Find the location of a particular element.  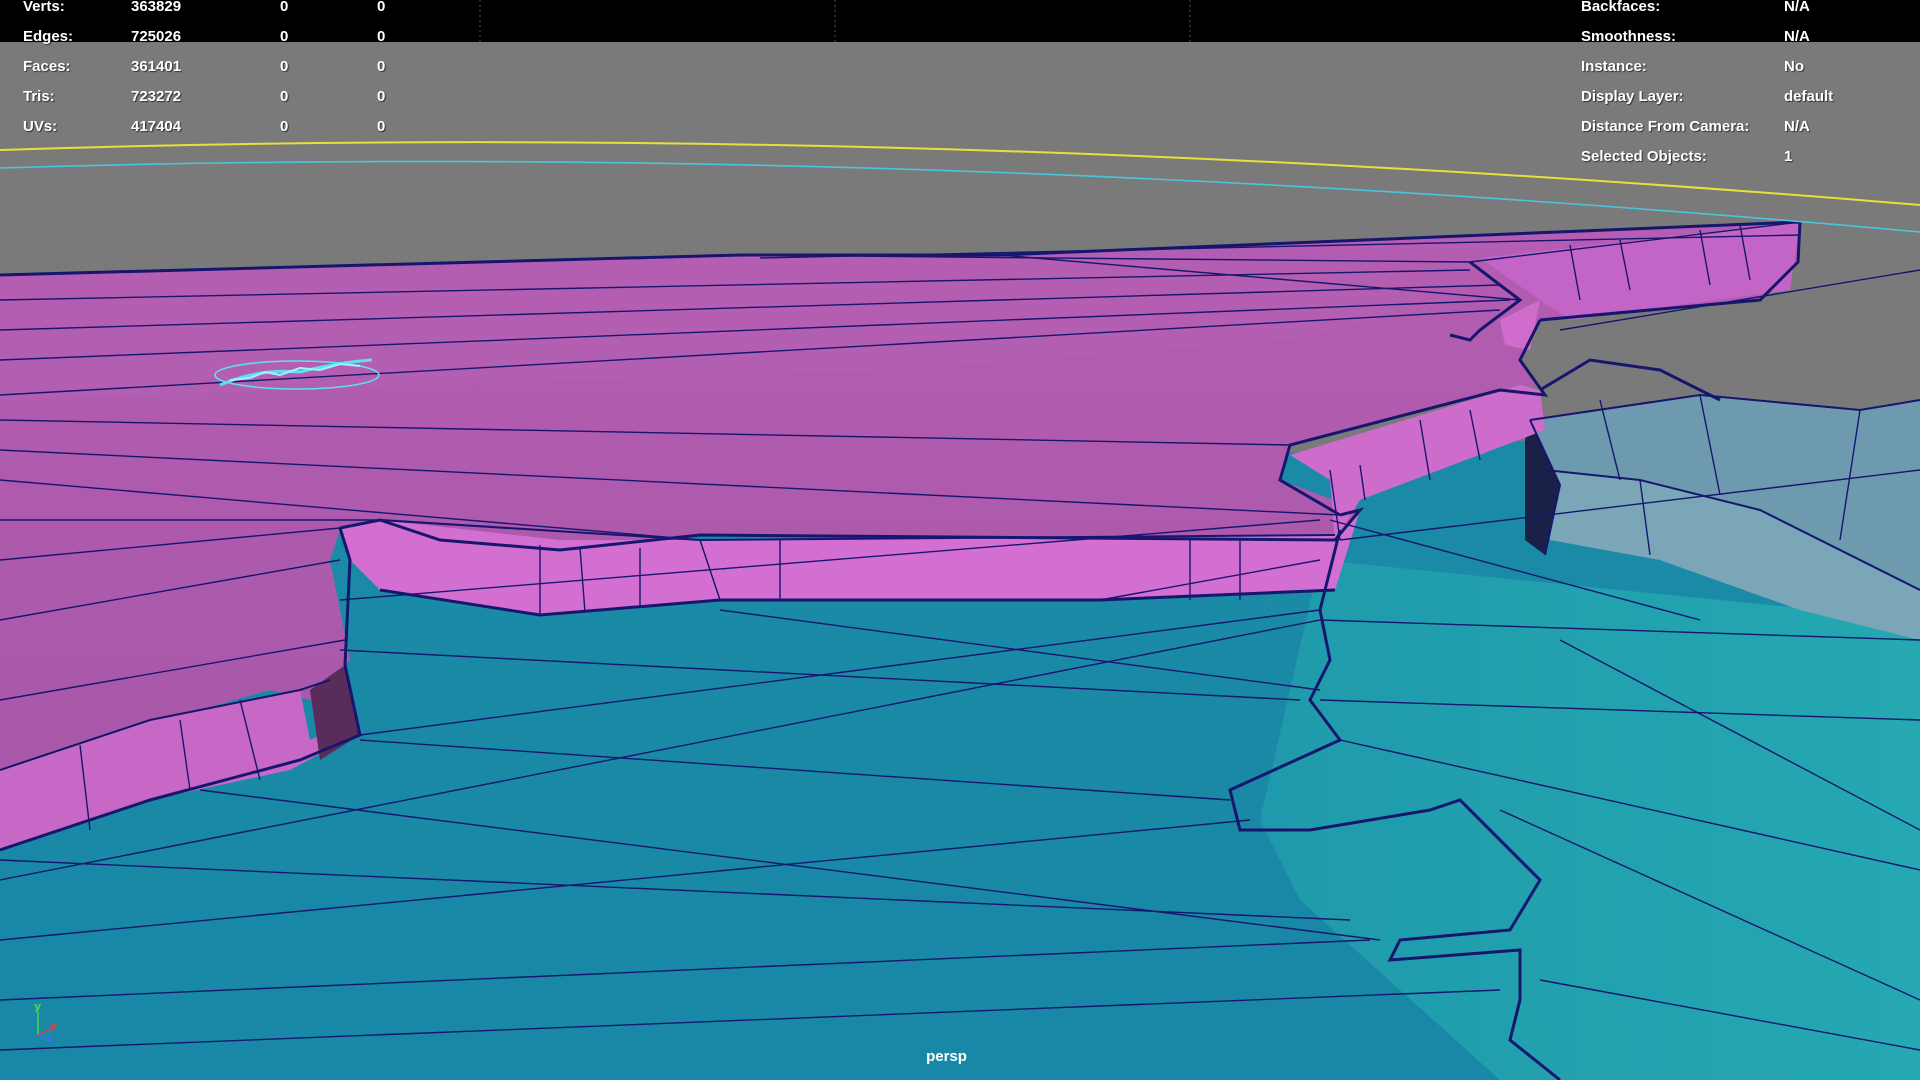

hud-info-row: Distance From Camera: N/A is located at coordinates (960, 127).